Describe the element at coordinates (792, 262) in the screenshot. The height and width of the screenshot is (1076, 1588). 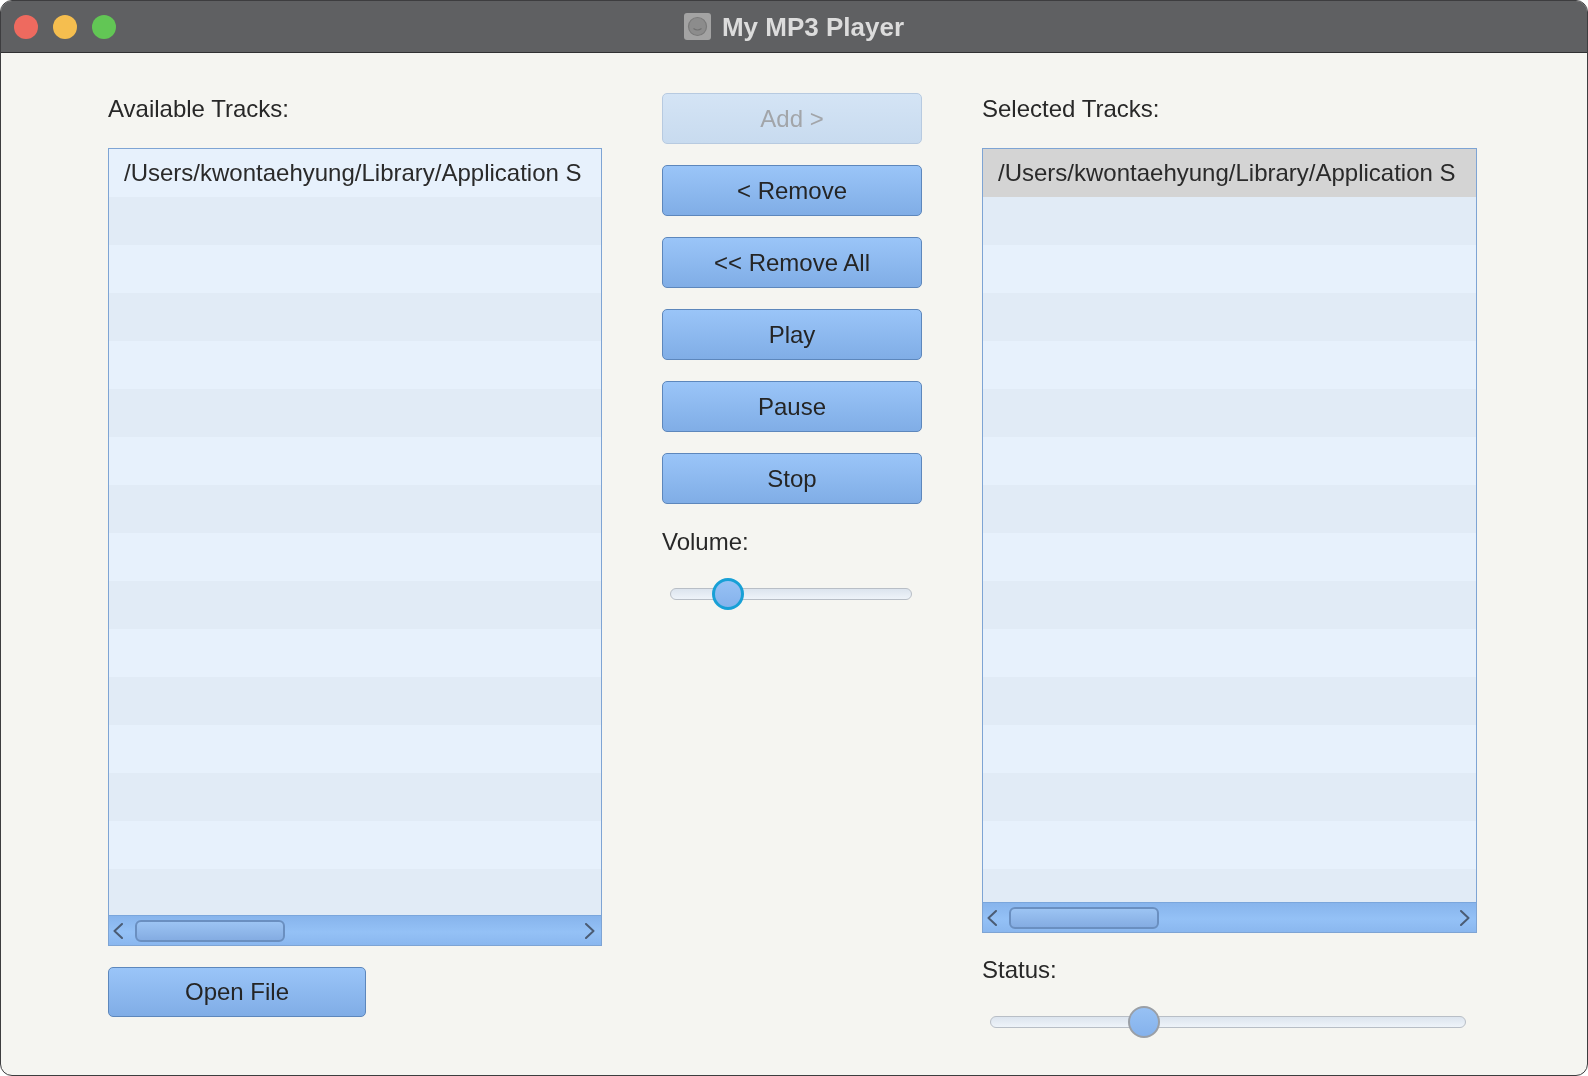
I see `control-button: << Remove All` at that location.